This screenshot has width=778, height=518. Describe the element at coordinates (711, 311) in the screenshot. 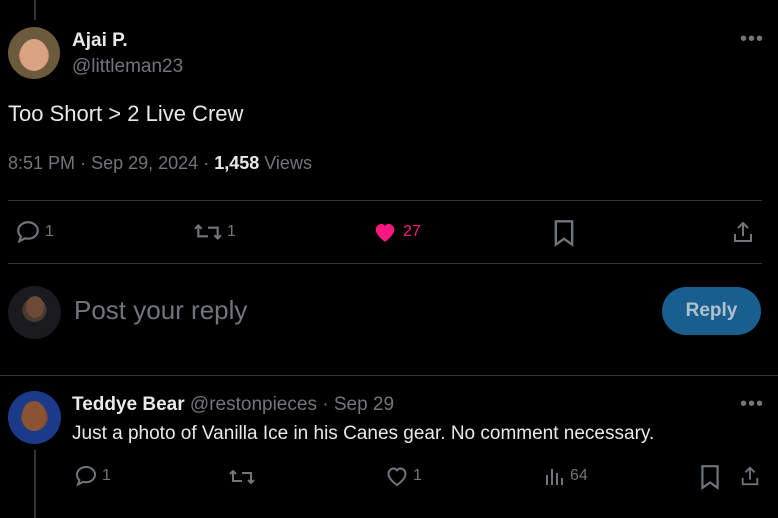

I see `reply-button: Reply` at that location.